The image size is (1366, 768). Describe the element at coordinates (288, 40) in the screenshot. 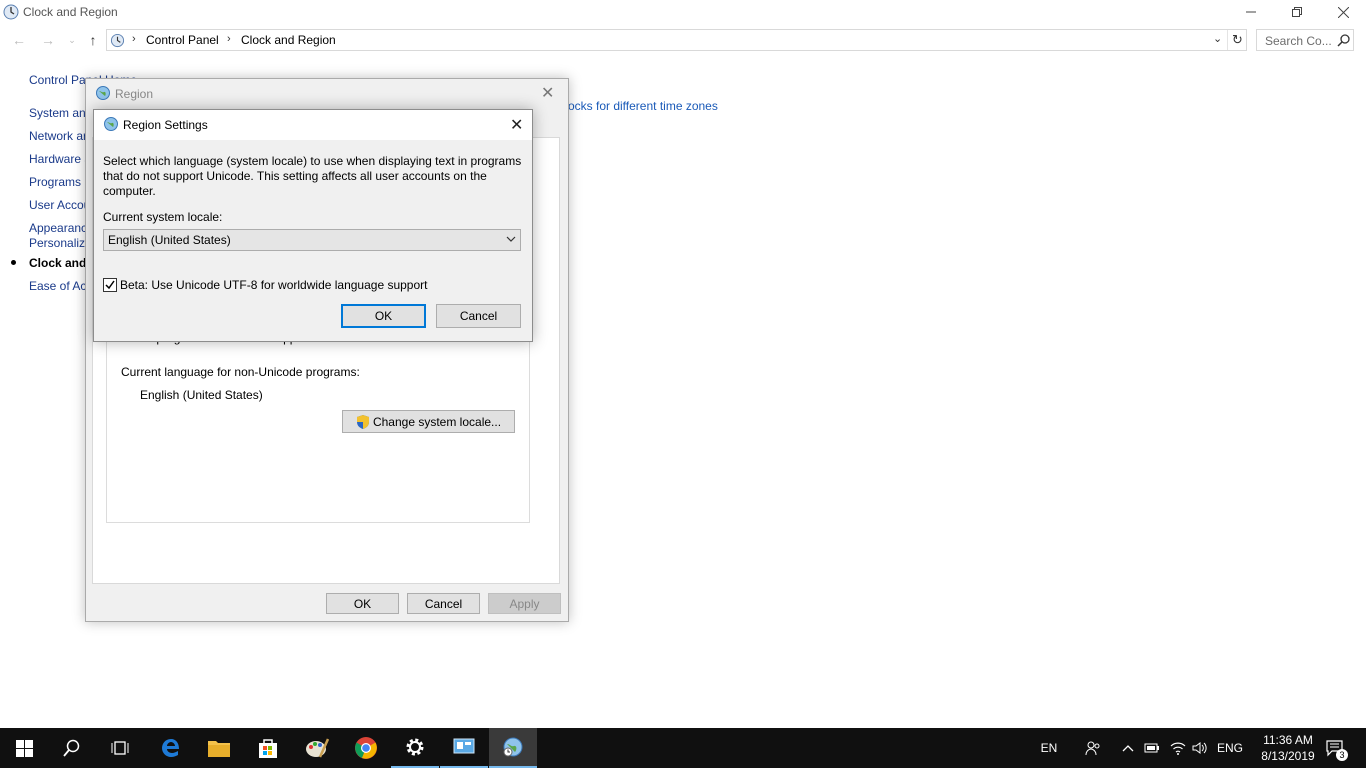

I see `breadcrumb-clock-and-region: Clock and Region` at that location.